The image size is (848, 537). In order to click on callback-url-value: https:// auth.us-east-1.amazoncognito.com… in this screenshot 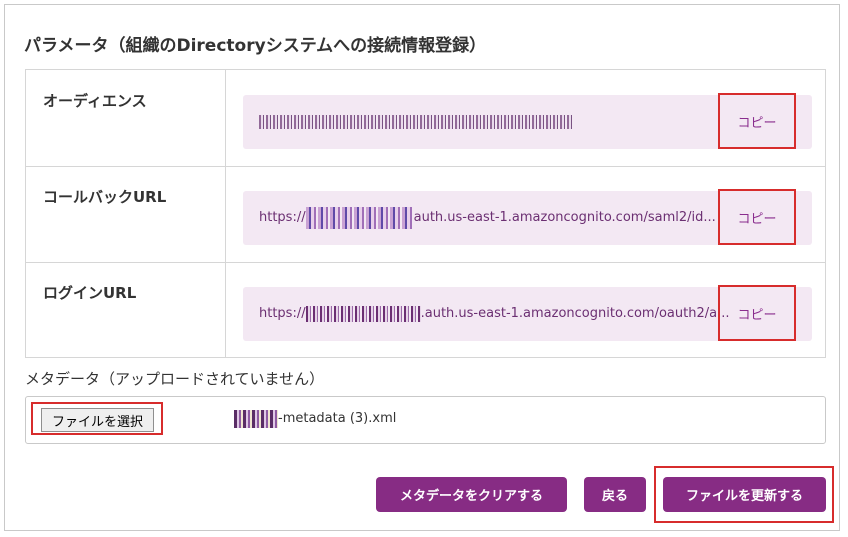, I will do `click(494, 218)`.